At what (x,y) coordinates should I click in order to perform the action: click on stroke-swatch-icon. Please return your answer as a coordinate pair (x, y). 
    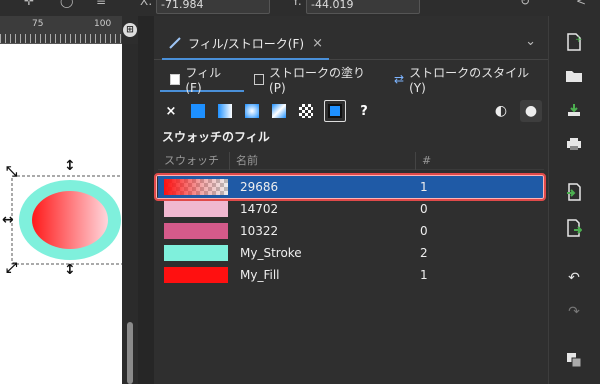
    Looking at the image, I should click on (259, 79).